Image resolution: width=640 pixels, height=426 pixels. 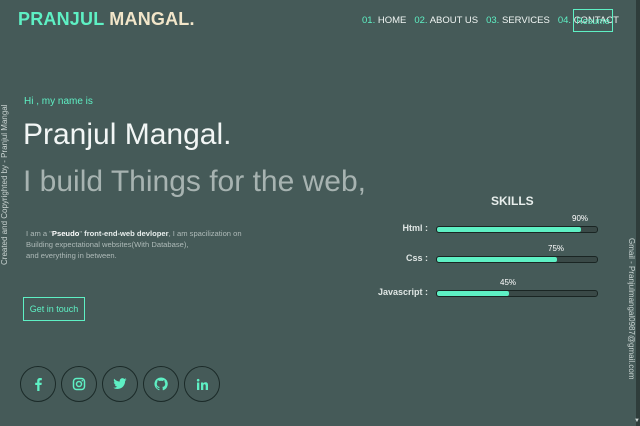 I want to click on nav-number: 02., so click(x=421, y=20).